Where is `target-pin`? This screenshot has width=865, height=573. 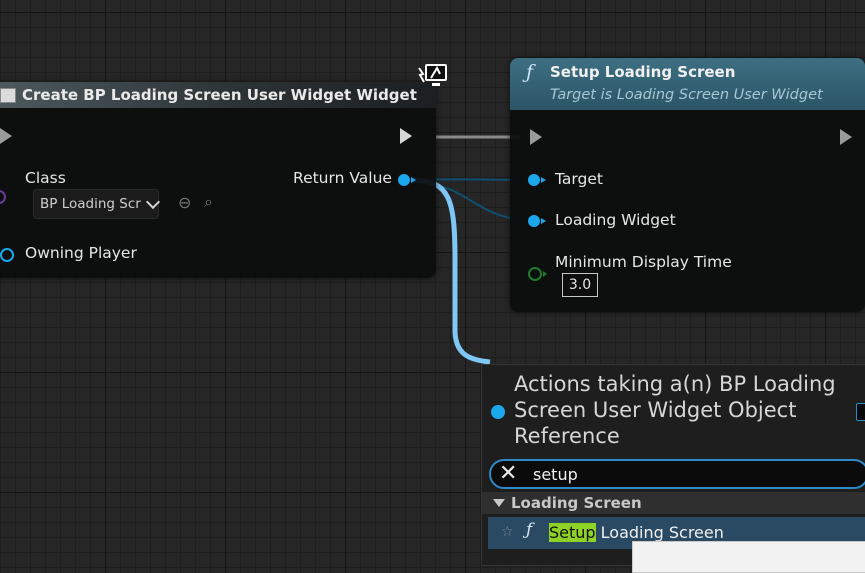
target-pin is located at coordinates (537, 180).